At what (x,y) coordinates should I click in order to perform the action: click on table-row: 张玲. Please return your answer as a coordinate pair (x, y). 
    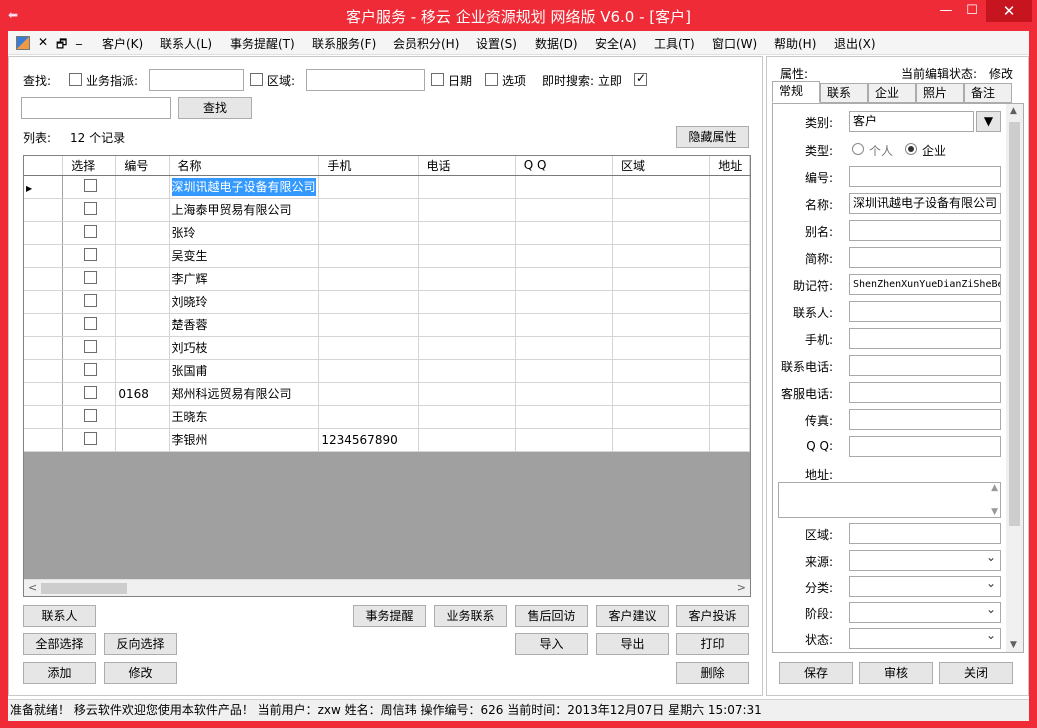
    Looking at the image, I should click on (387, 233).